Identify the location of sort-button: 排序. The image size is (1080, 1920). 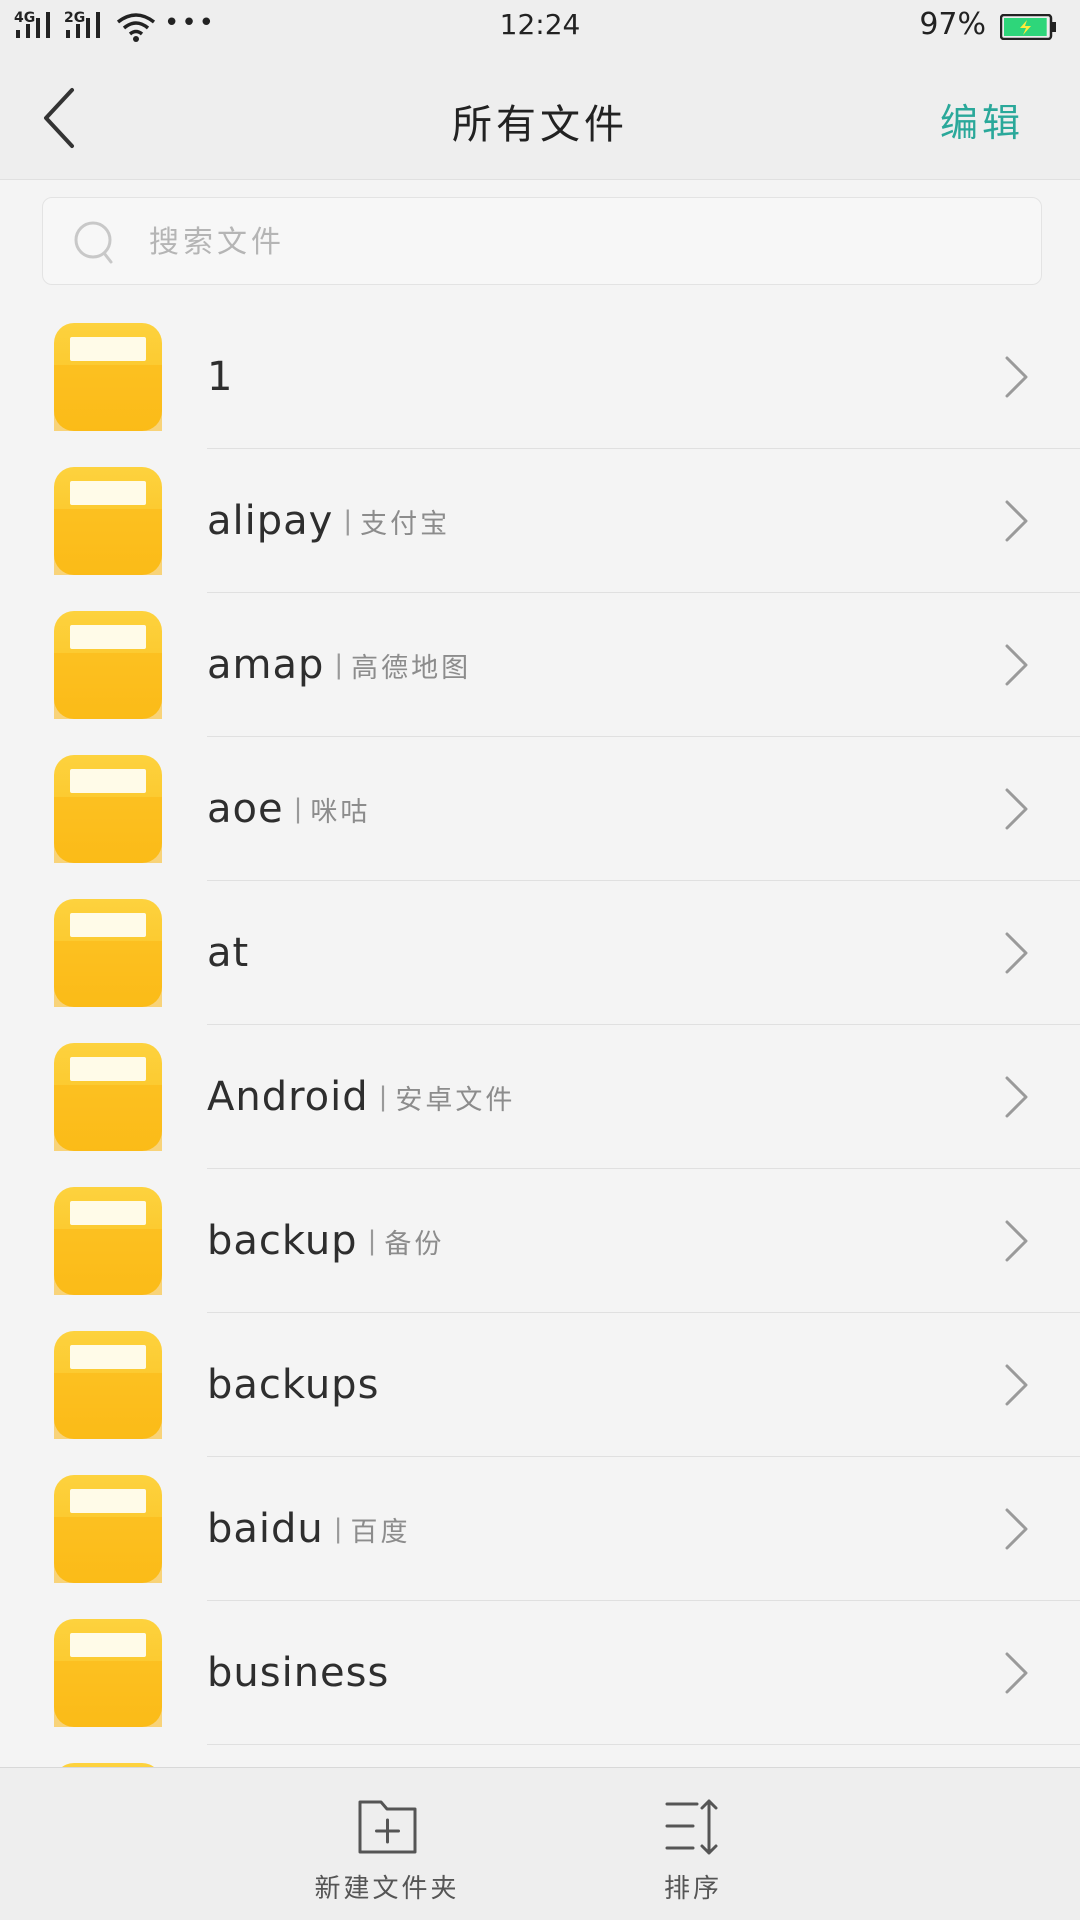
(693, 1844).